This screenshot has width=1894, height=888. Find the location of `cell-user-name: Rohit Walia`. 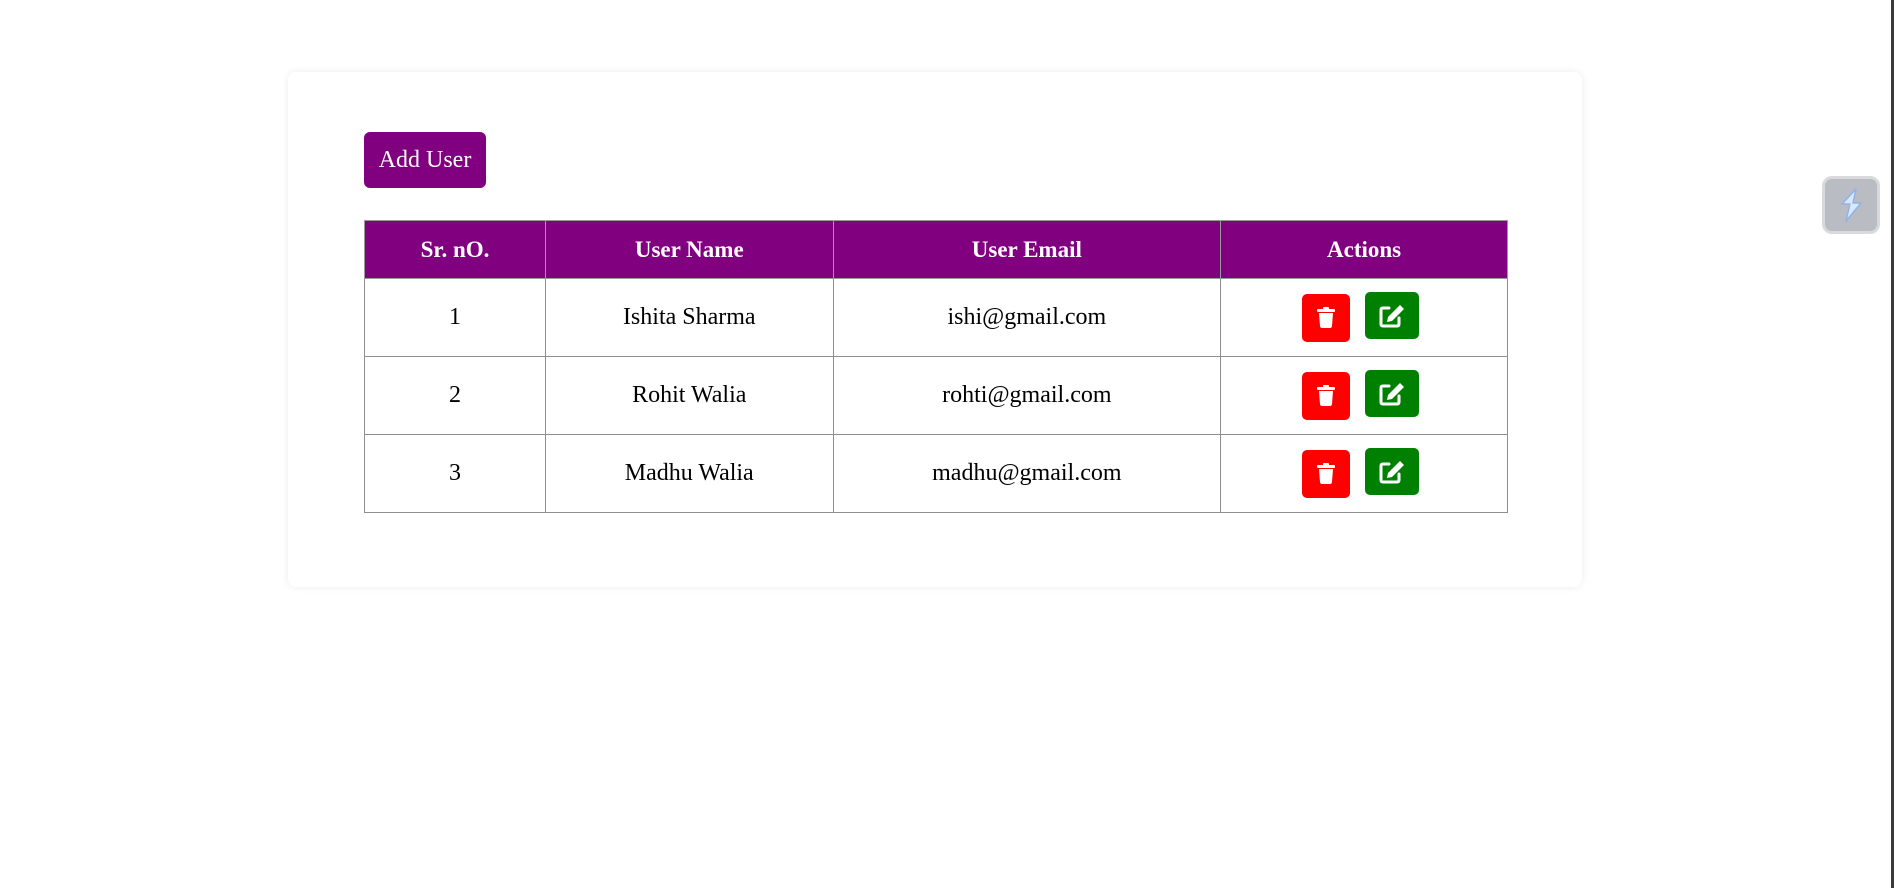

cell-user-name: Rohit Walia is located at coordinates (689, 395).